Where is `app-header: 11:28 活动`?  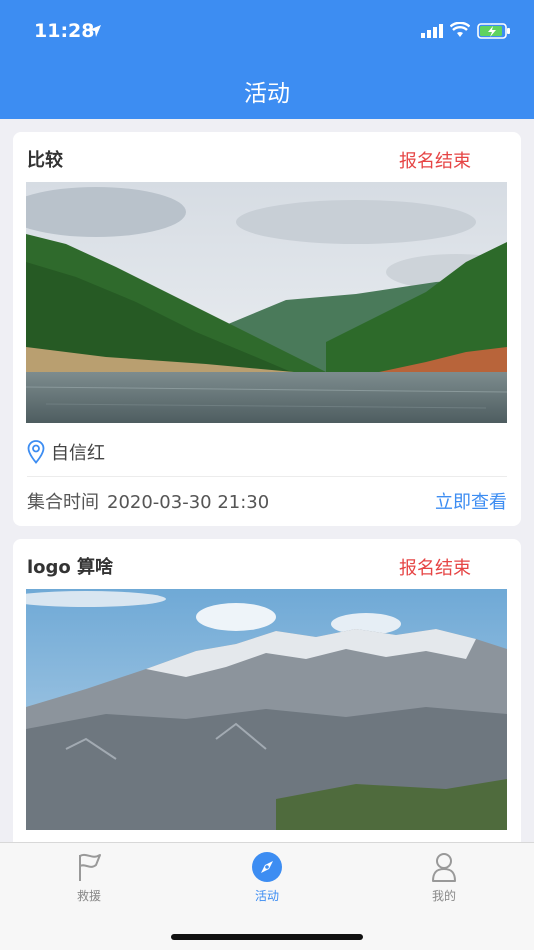
app-header: 11:28 活动 is located at coordinates (267, 59).